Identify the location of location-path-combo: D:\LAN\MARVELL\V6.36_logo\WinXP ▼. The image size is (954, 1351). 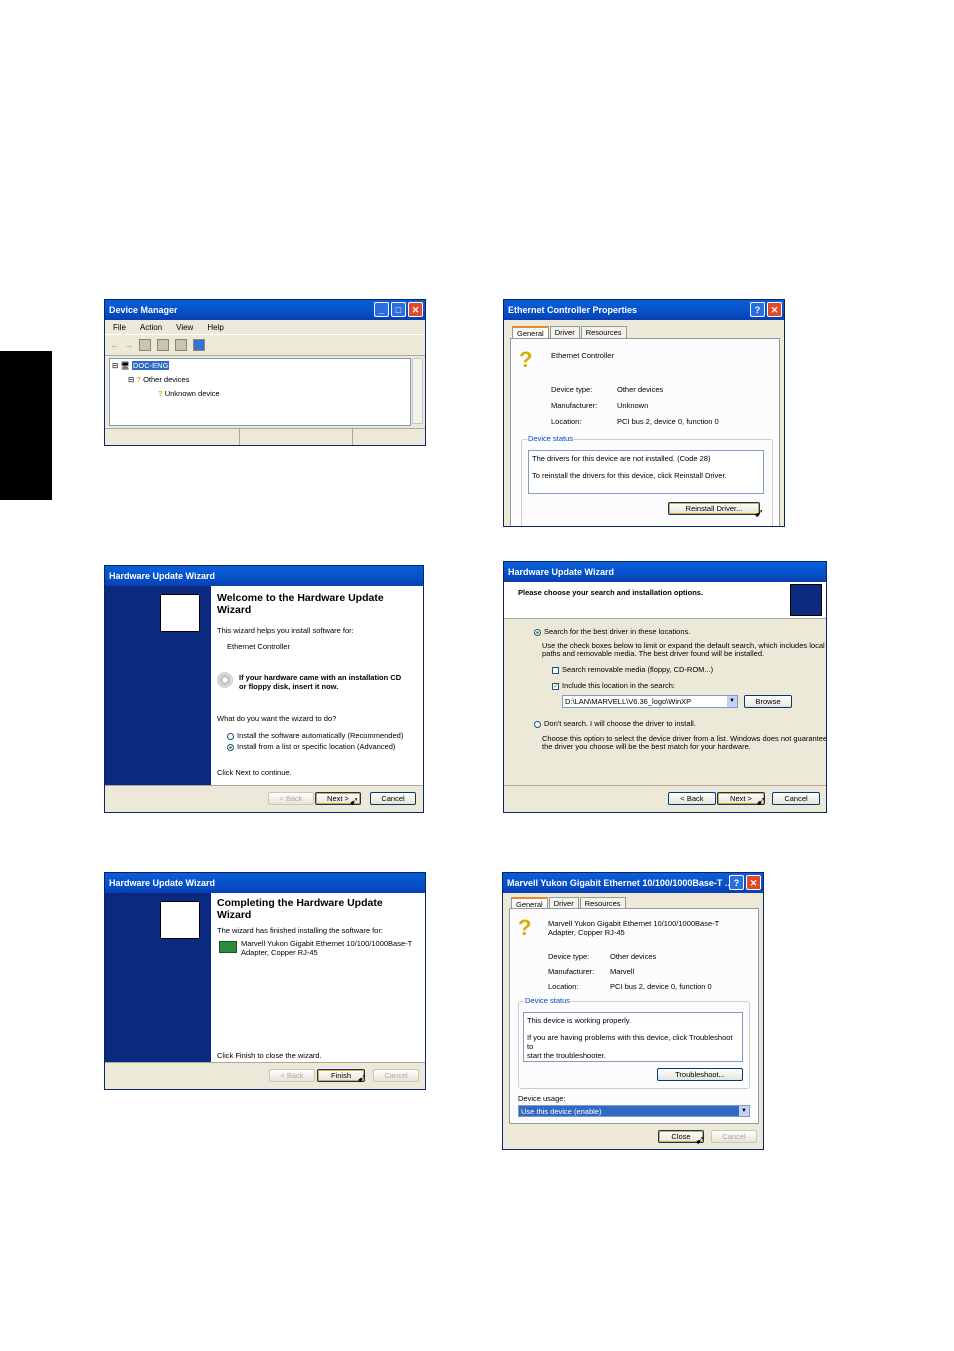
(650, 701).